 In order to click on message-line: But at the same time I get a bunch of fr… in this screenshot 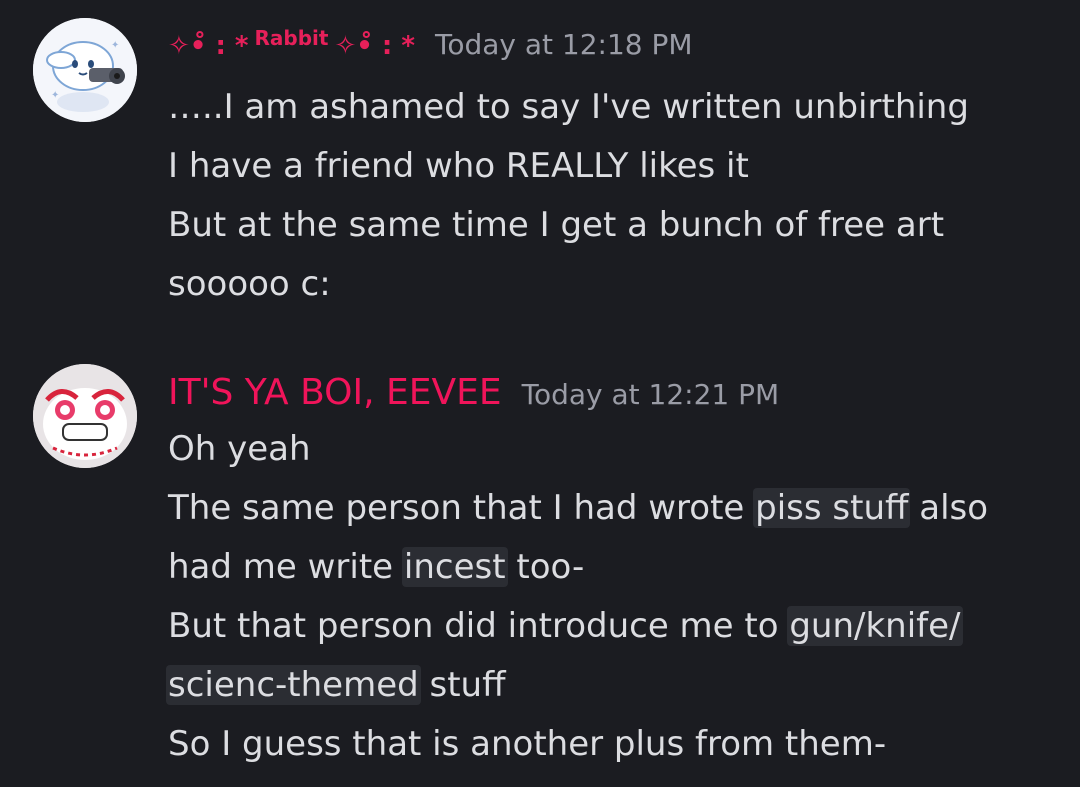, I will do `click(556, 225)`.